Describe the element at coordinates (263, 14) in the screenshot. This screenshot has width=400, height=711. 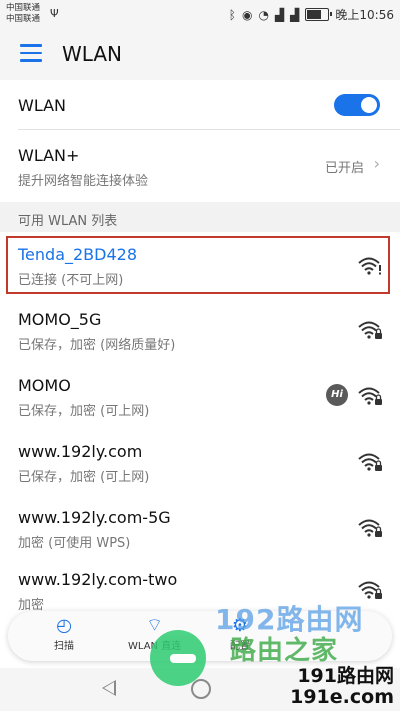
I see `wifi-status-icon: ◔` at that location.